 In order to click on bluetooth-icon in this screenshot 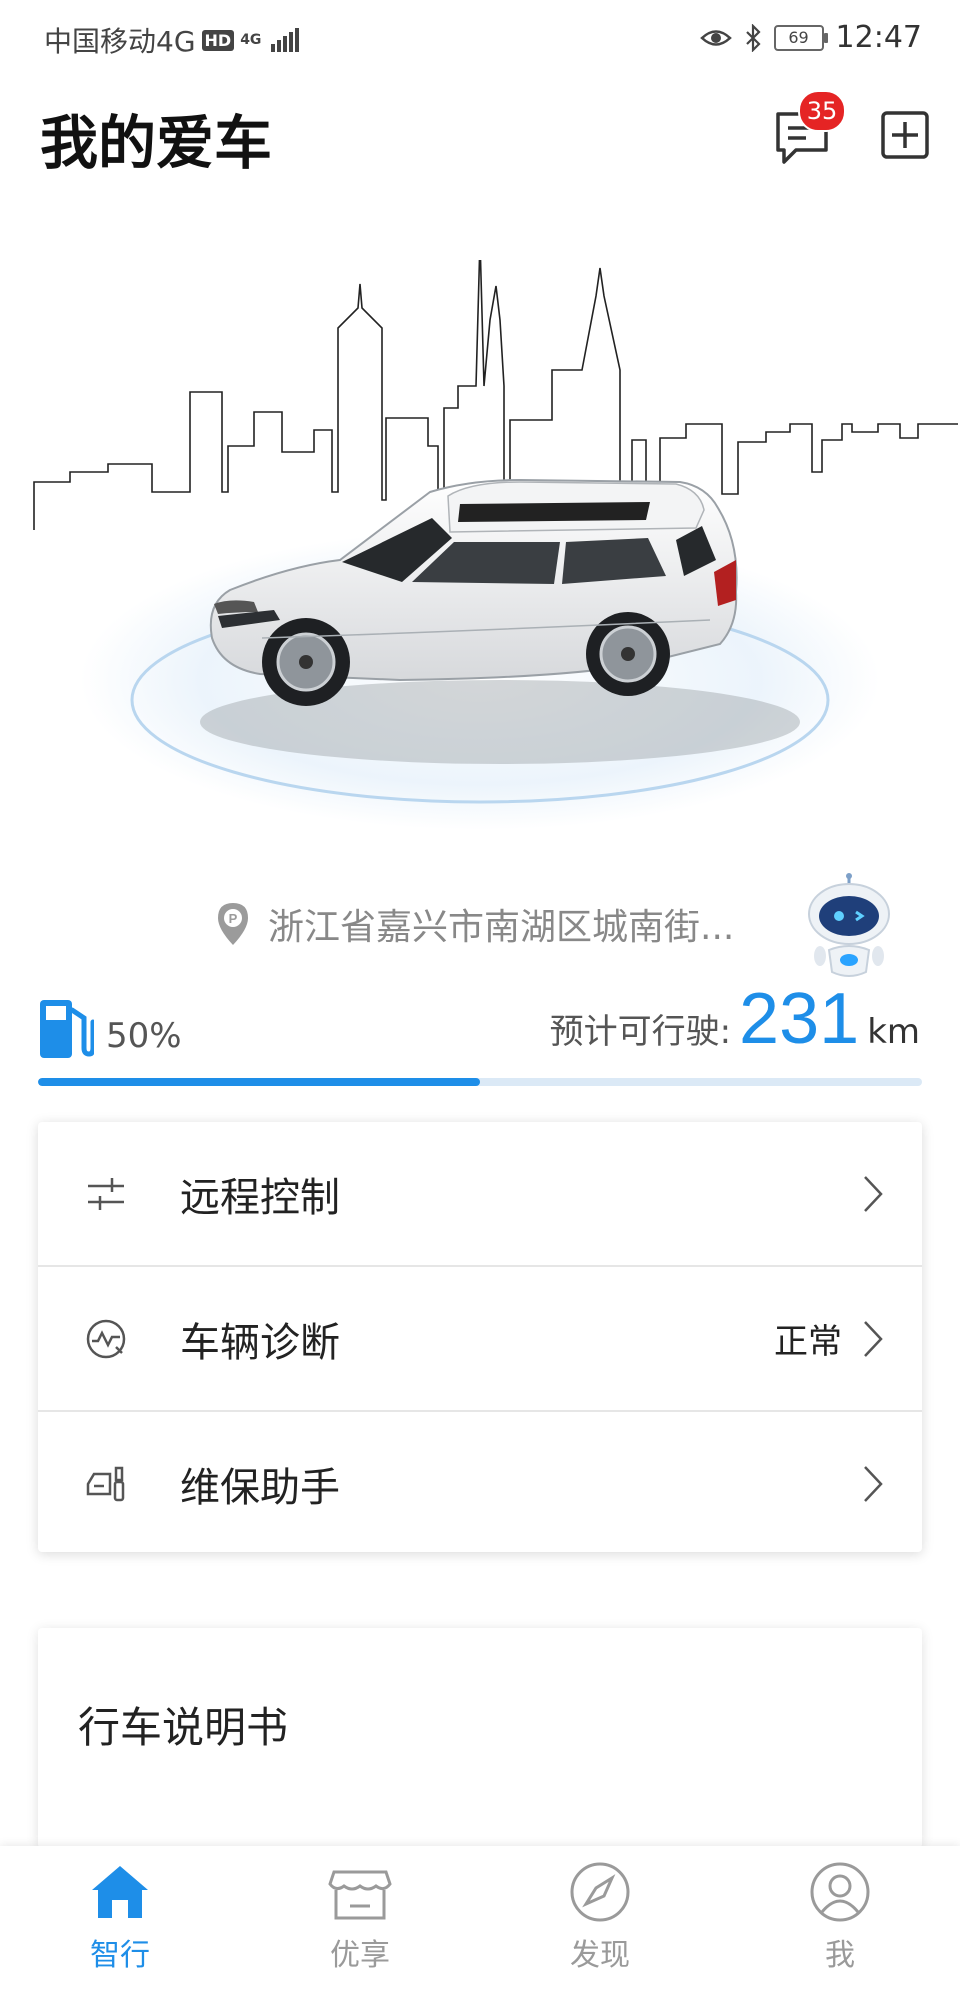, I will do `click(753, 37)`.